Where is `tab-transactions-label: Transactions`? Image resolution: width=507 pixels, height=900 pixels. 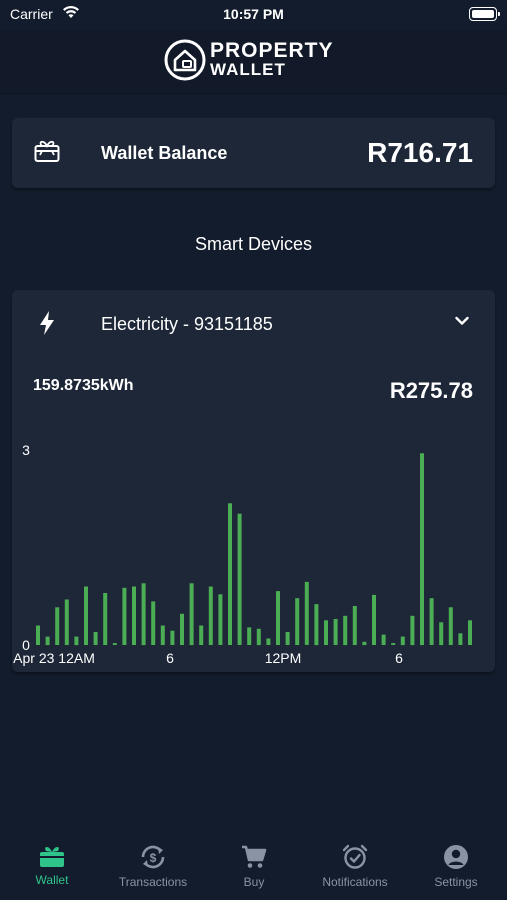
tab-transactions-label: Transactions is located at coordinates (153, 882).